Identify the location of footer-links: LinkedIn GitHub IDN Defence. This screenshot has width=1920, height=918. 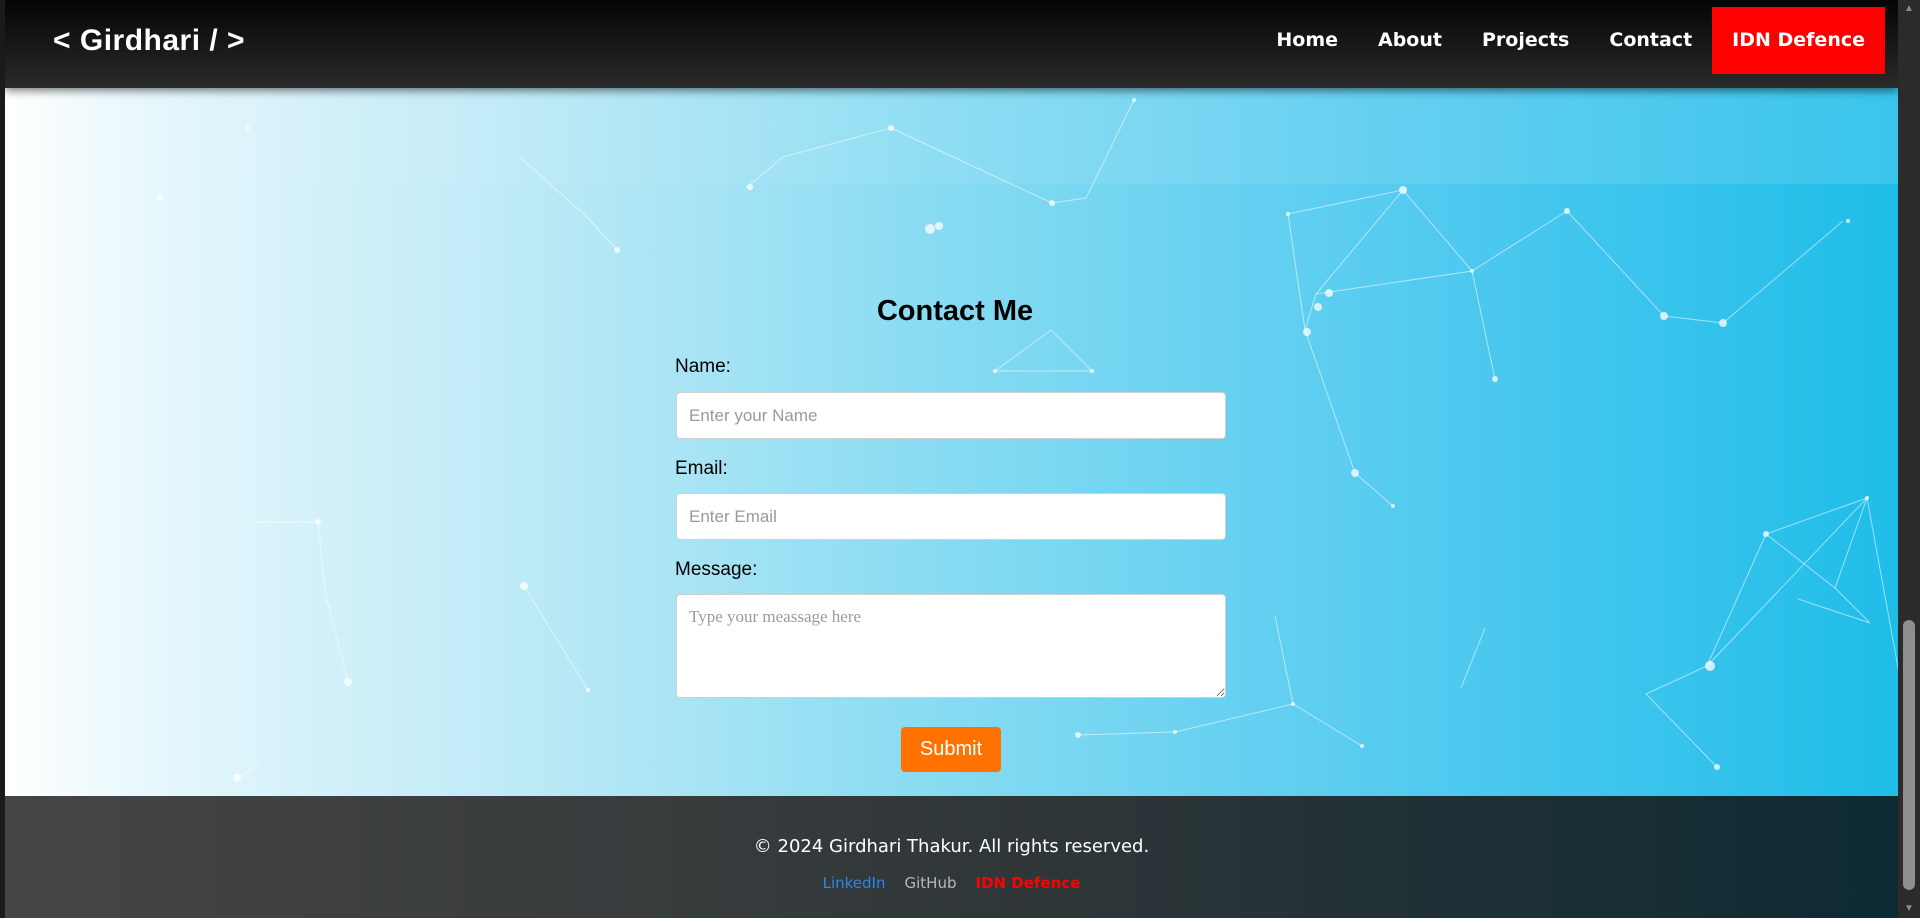
(951, 883).